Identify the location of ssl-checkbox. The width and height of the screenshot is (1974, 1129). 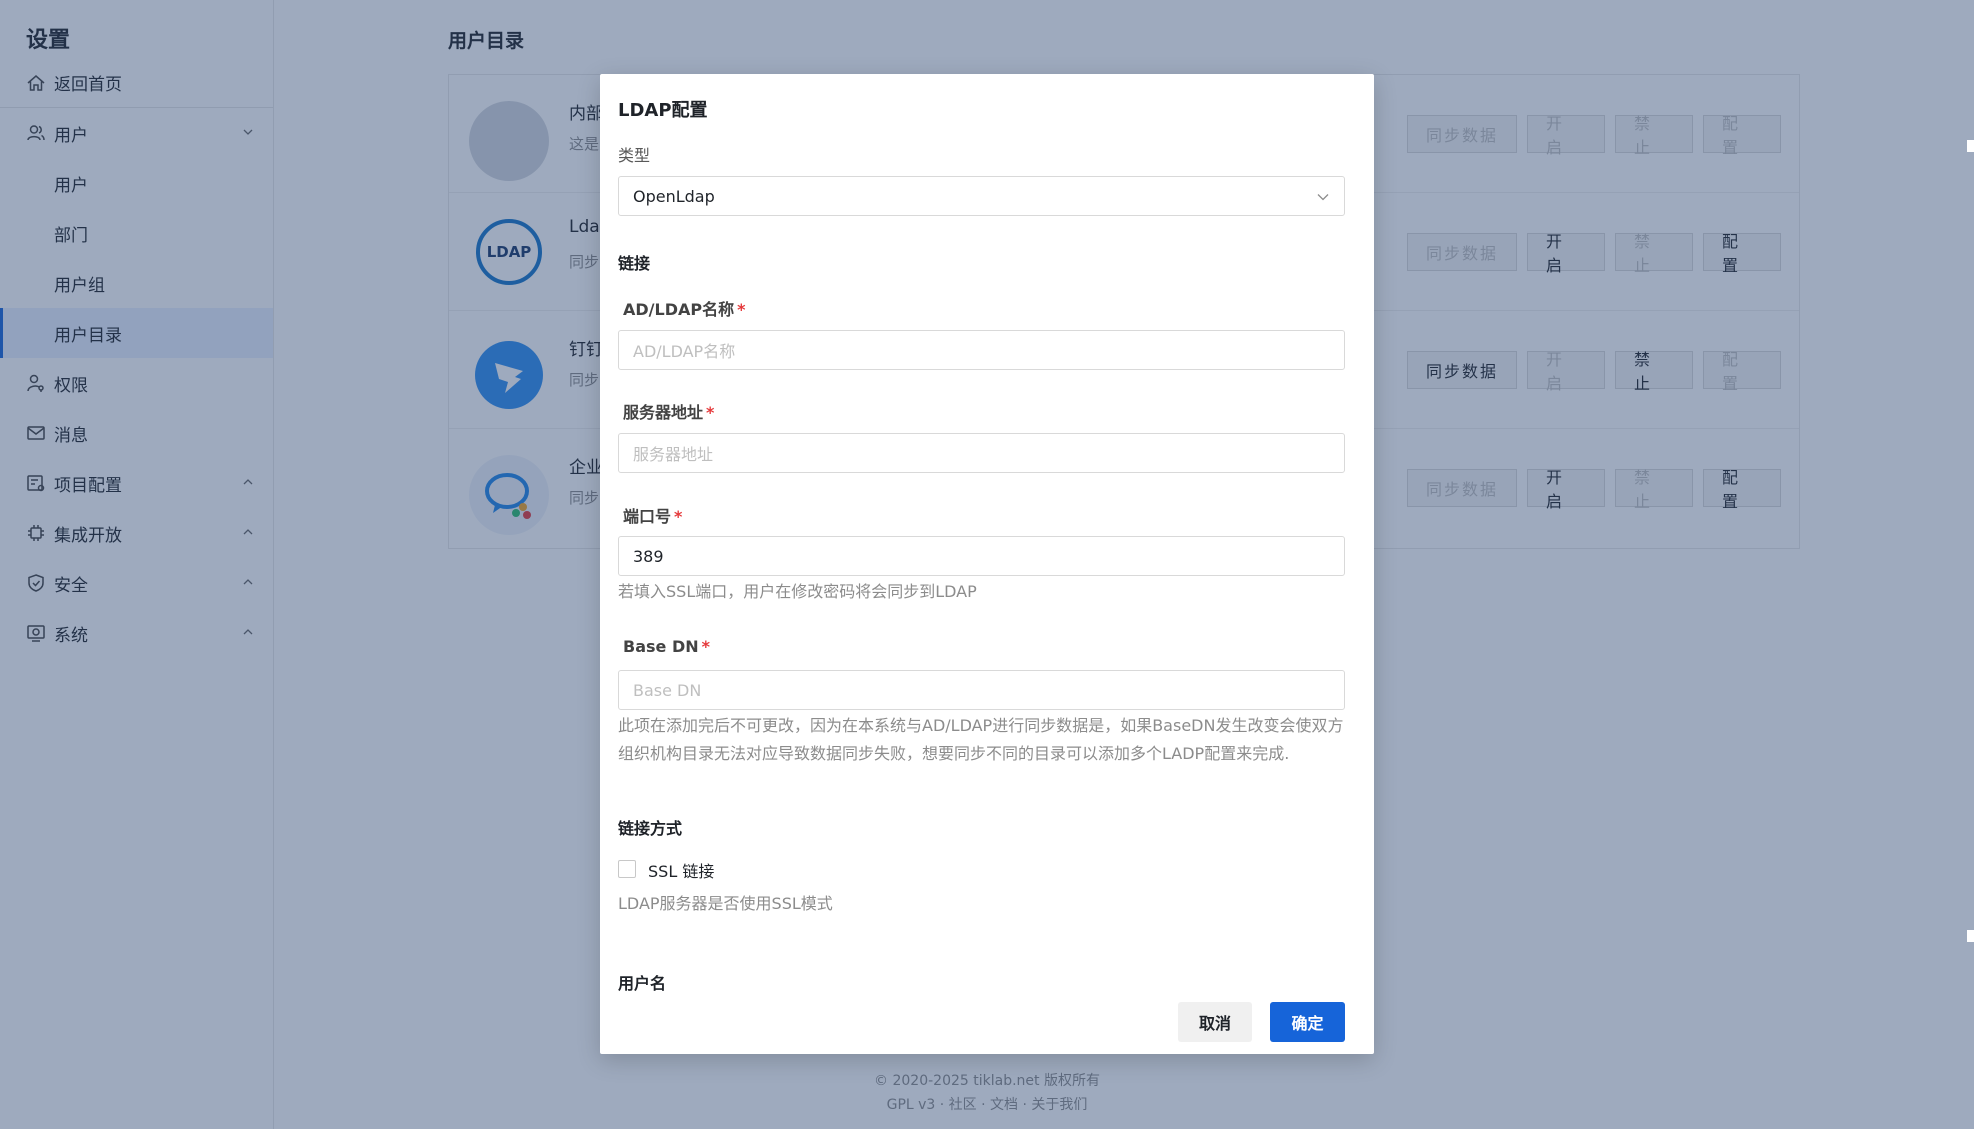
(627, 869).